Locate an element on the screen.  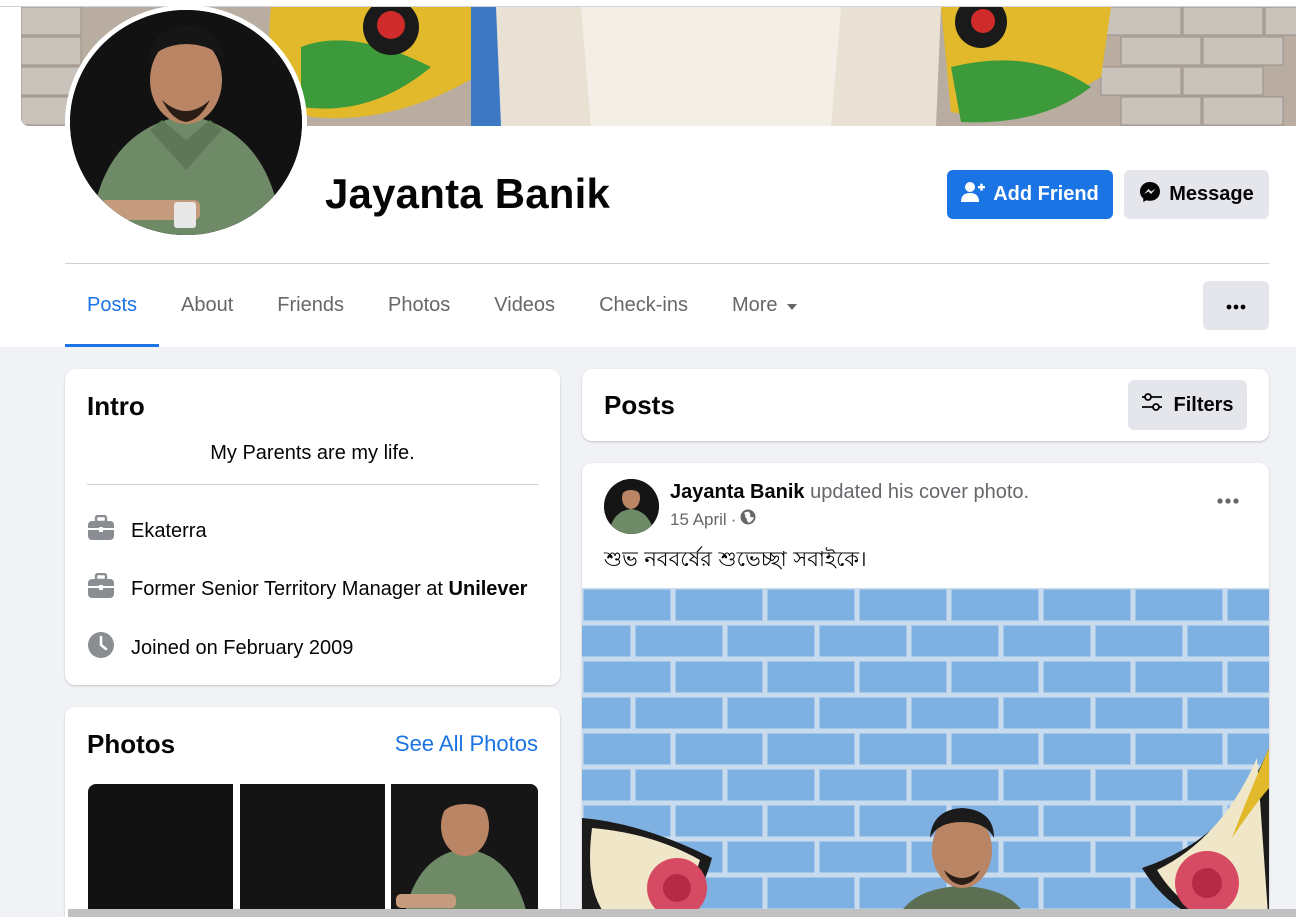
tab-more: More is located at coordinates (765, 305).